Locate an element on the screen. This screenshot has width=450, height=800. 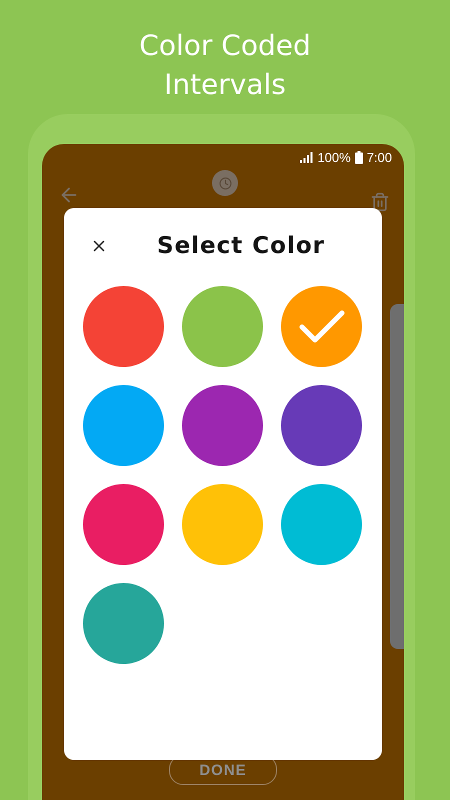
headline: Color Coded Intervals is located at coordinates (225, 65).